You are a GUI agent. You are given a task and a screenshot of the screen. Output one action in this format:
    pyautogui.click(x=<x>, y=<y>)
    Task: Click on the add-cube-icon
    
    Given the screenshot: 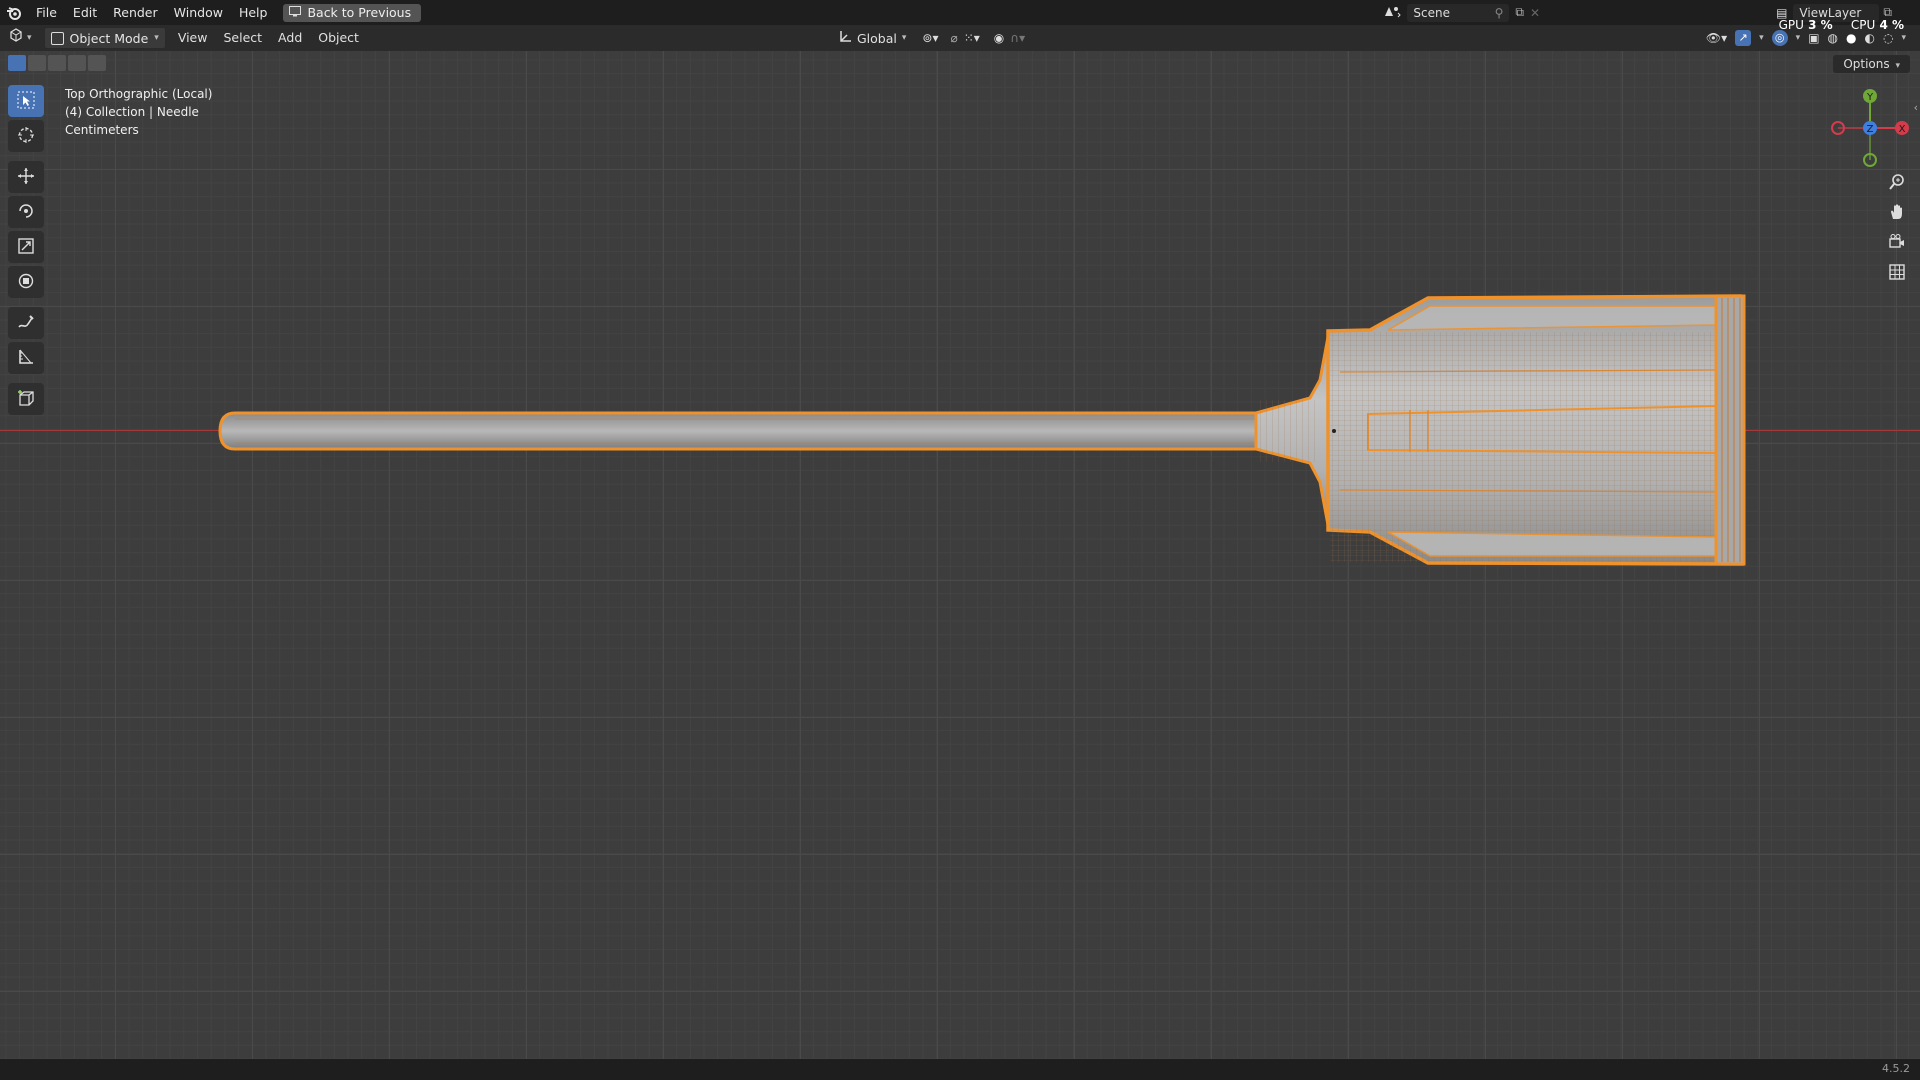 What is the action you would take?
    pyautogui.click(x=26, y=399)
    